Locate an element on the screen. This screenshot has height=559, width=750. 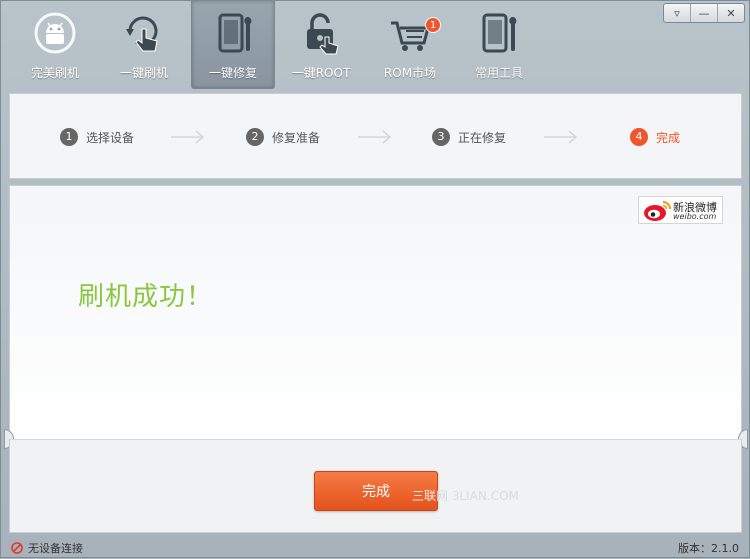
success-message: 刷机成功！ is located at coordinates (146, 297).